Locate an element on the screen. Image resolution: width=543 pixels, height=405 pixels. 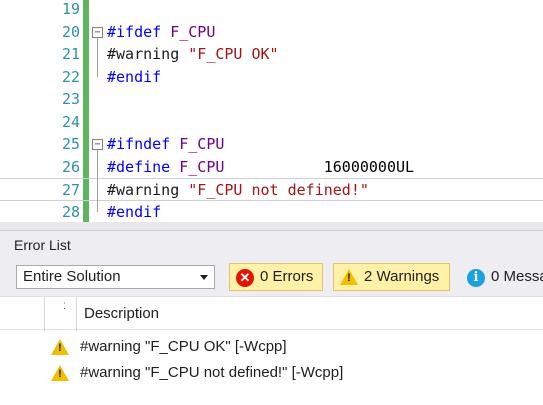
warnings-filter-button: ! 2 Warnings is located at coordinates (391, 277).